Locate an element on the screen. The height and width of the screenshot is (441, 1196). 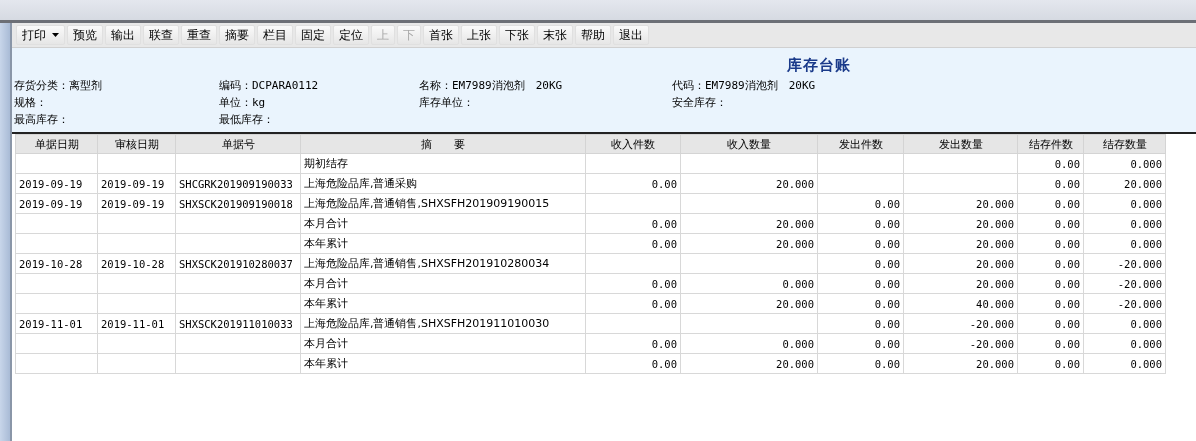
toolbar-button: 打印 is located at coordinates (40, 35).